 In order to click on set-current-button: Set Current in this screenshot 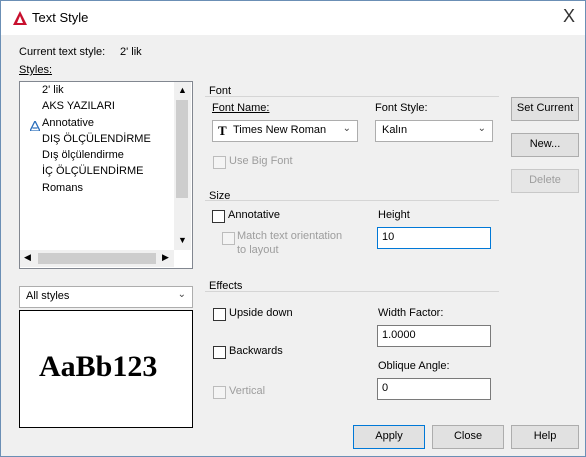, I will do `click(545, 109)`.